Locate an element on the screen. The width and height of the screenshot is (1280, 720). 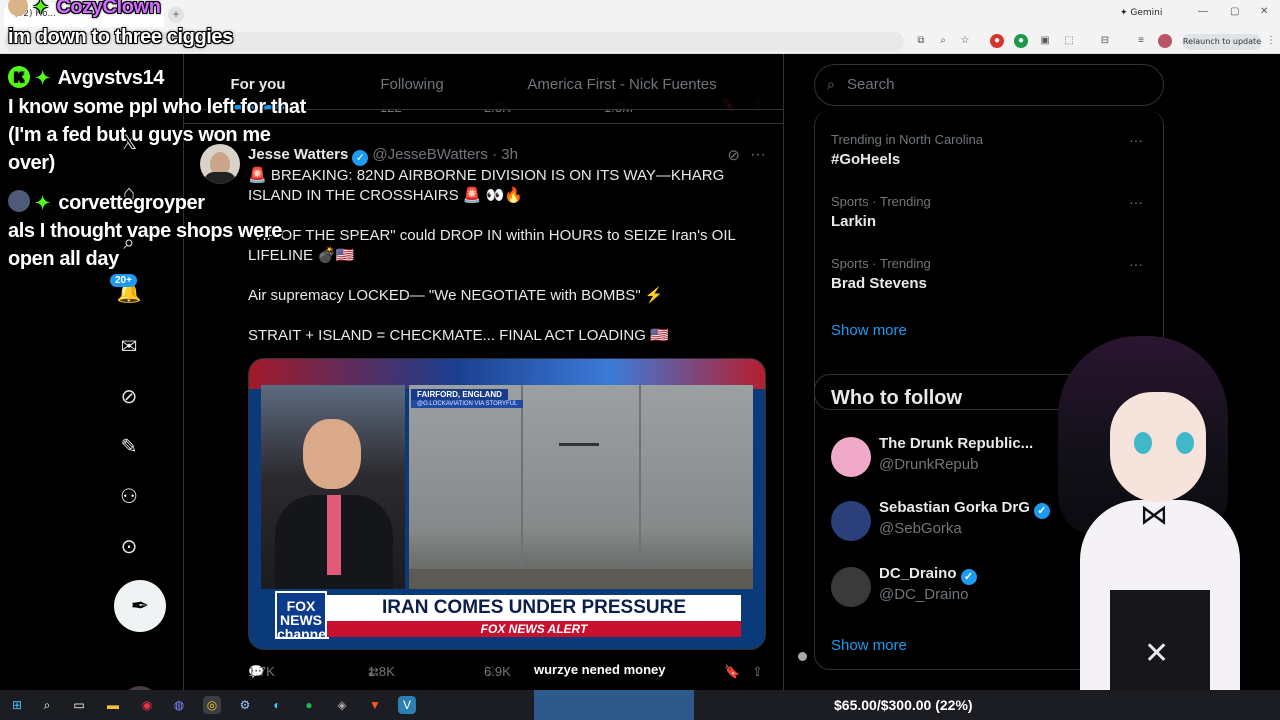
avatar-bow-icon: ⋈ is located at coordinates (1154, 514).